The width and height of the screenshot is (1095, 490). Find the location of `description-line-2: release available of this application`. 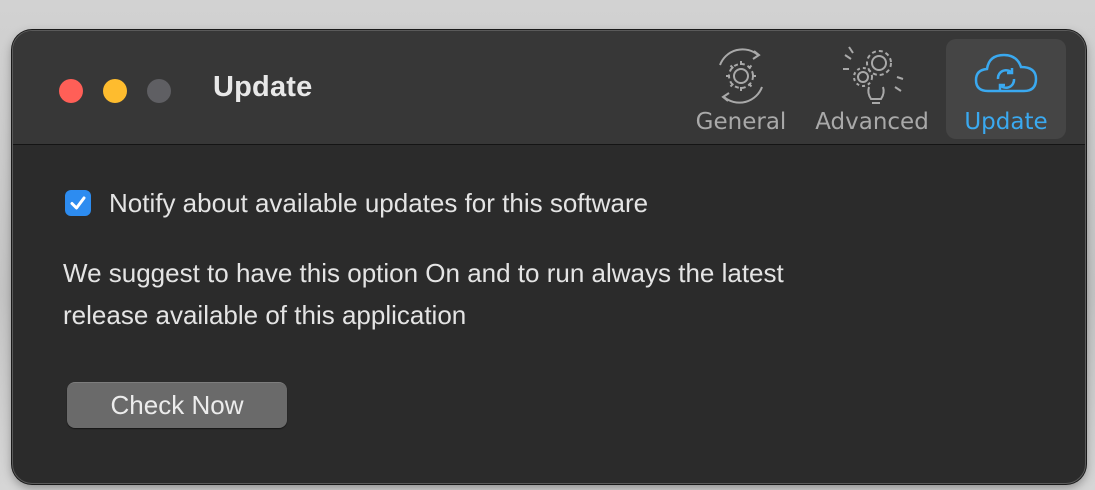

description-line-2: release available of this application is located at coordinates (265, 315).